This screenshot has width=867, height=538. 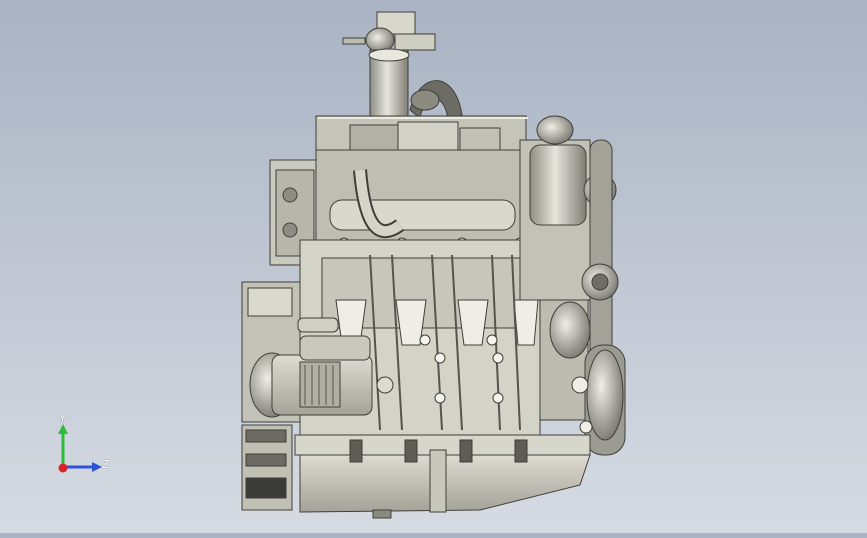 I want to click on coordinate-triad: Y Z, so click(x=85, y=445).